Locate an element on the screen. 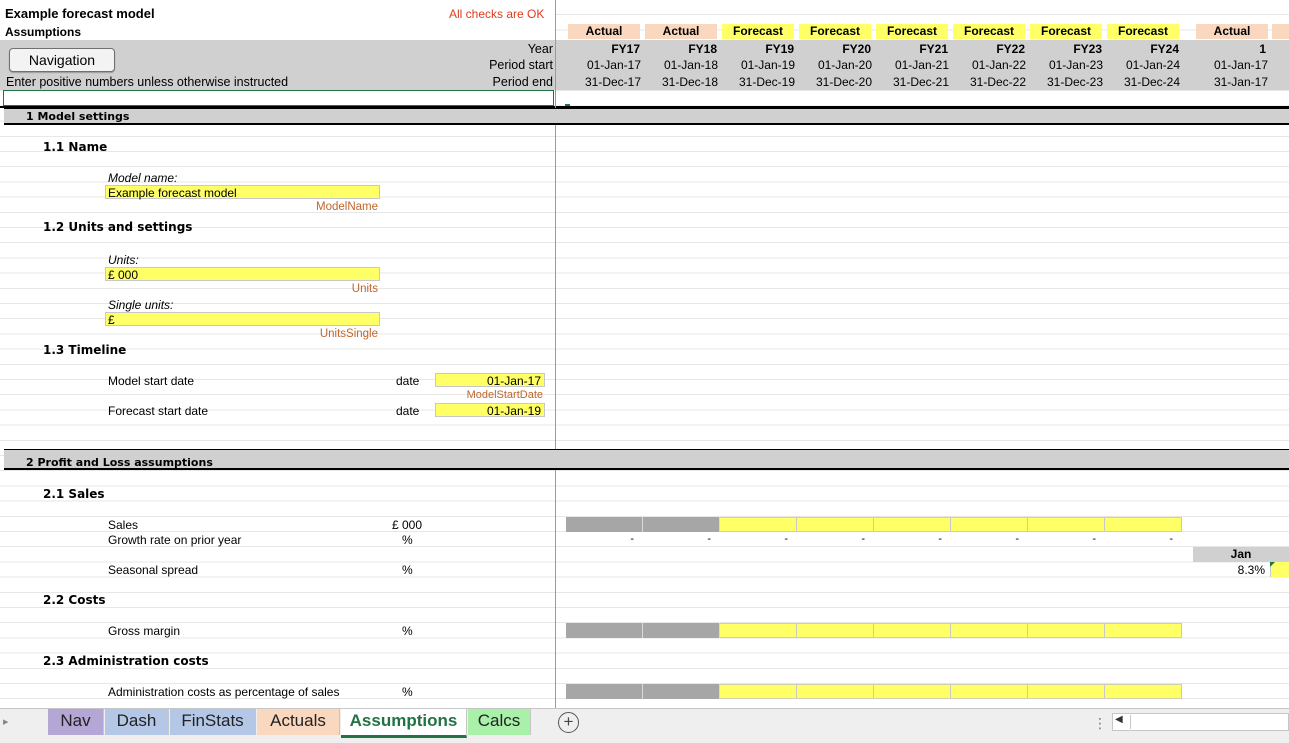  period-end: 31-Dec-18 is located at coordinates (689, 82).